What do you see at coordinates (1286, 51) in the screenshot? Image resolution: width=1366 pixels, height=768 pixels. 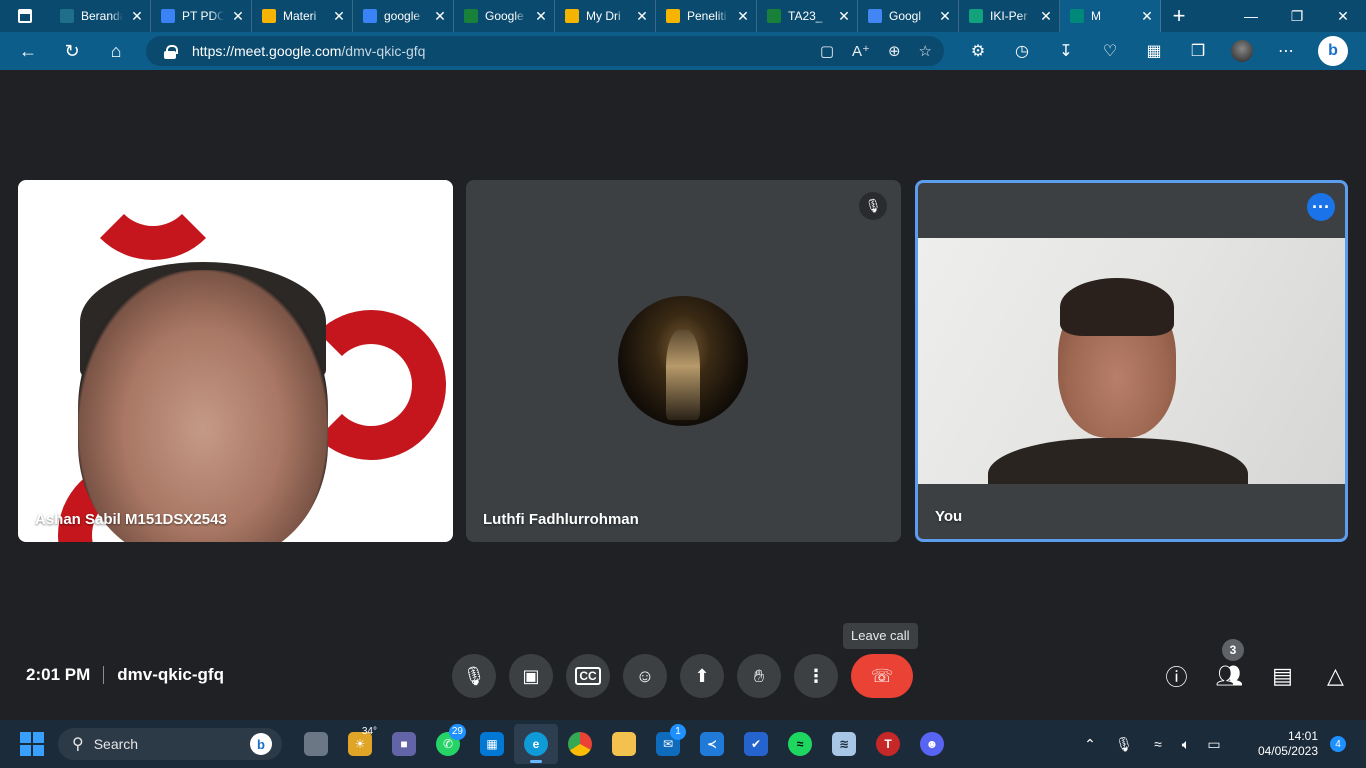 I see `more-menu-icon: ⋯` at bounding box center [1286, 51].